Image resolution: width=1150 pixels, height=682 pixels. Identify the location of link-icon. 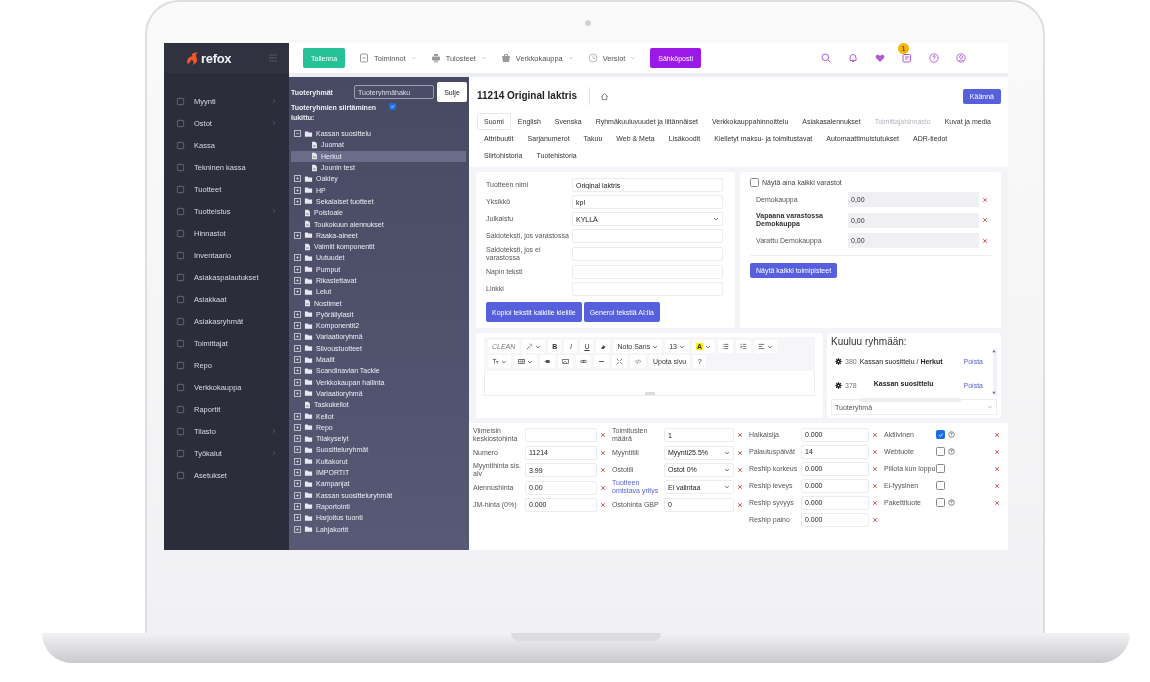
(583, 361).